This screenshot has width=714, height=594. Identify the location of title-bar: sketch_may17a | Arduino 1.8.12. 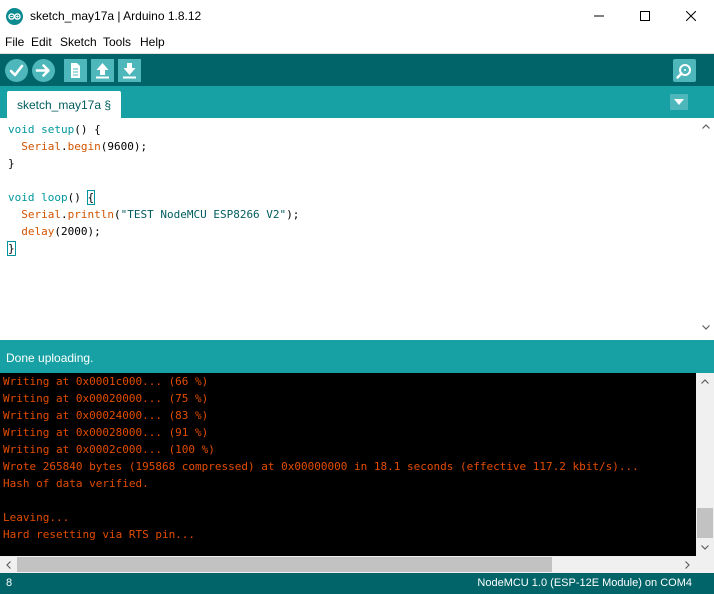
(357, 16).